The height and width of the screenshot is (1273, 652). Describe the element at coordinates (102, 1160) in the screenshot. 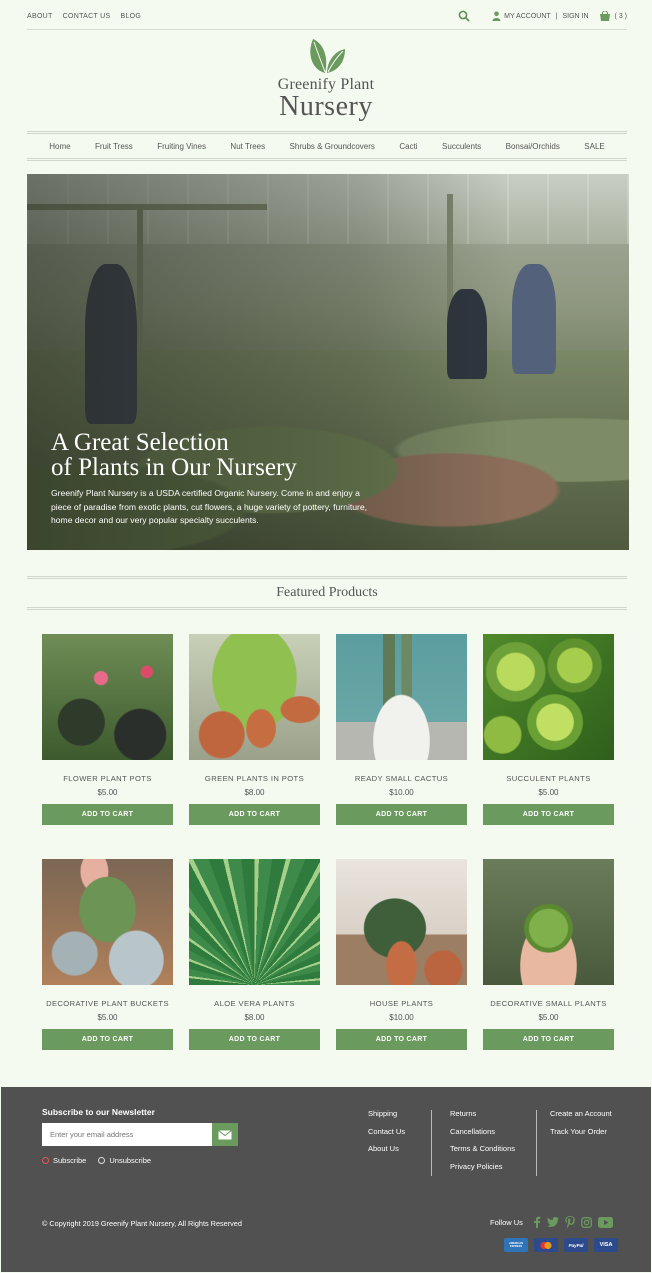

I see `radio-dot` at that location.